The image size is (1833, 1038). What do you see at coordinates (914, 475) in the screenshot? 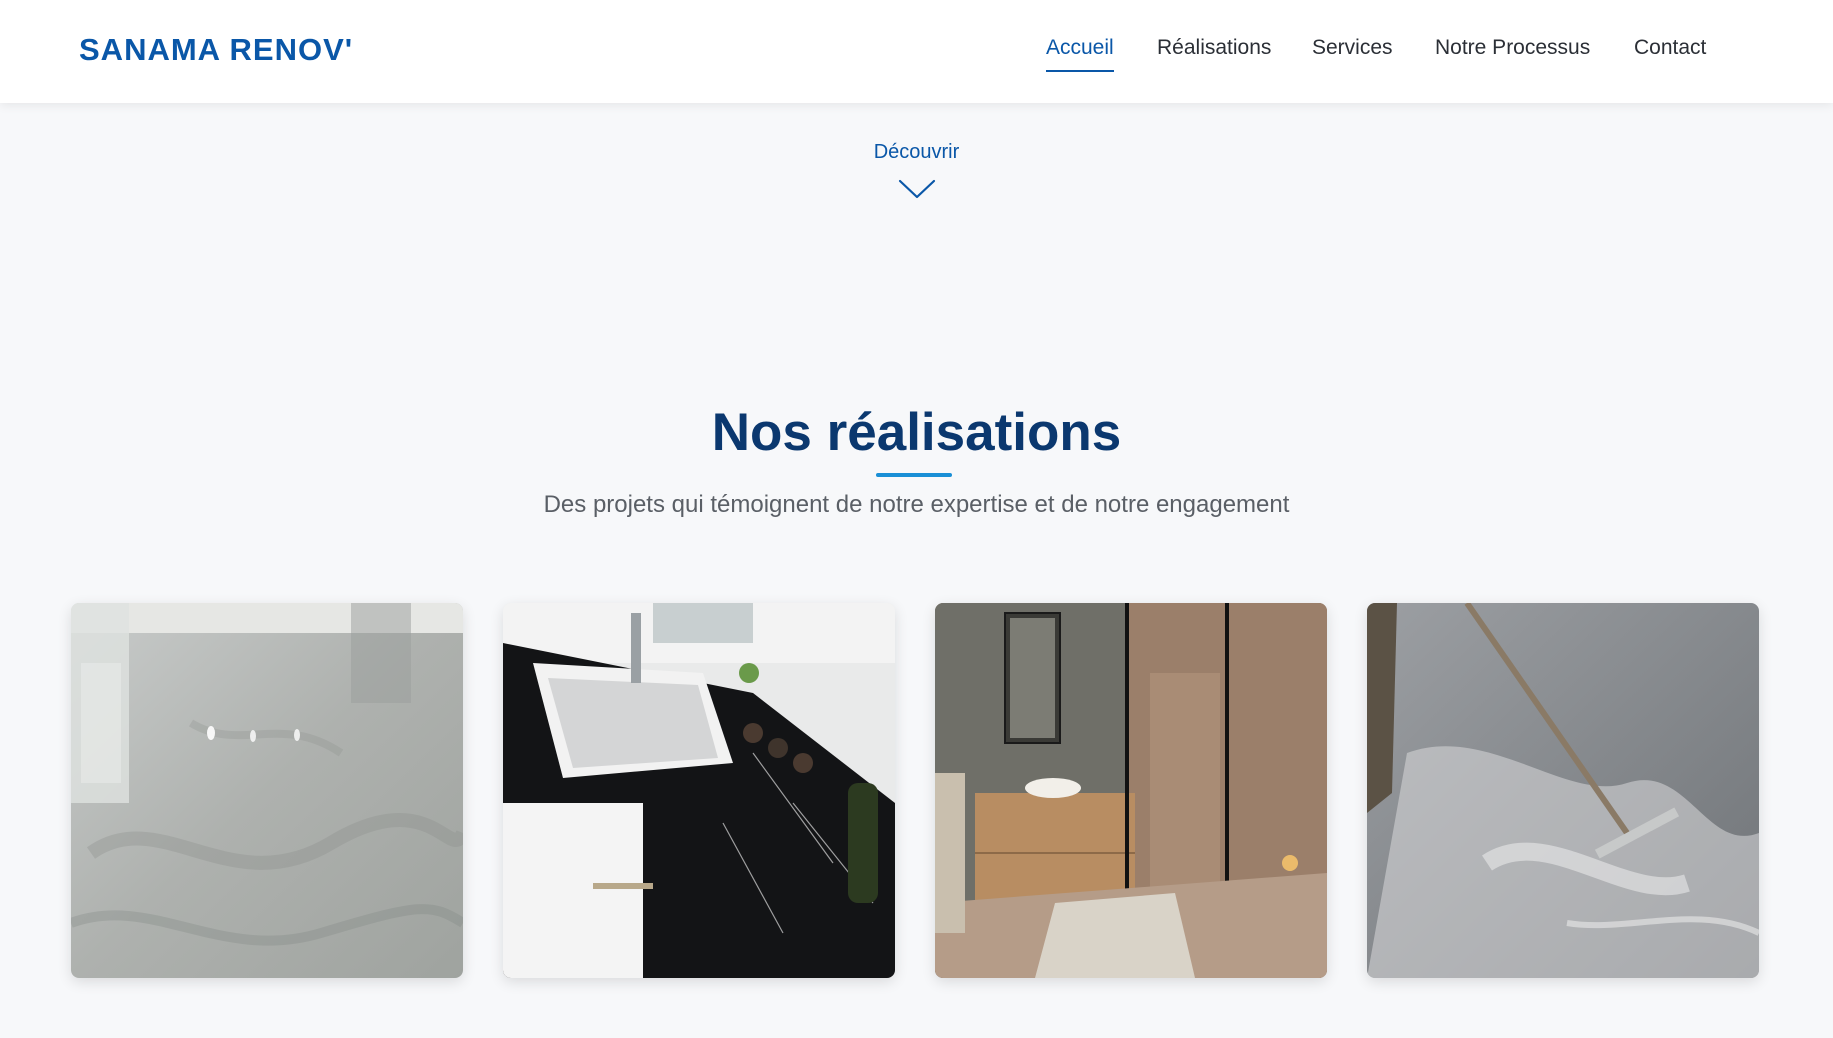
I see `title-underline` at bounding box center [914, 475].